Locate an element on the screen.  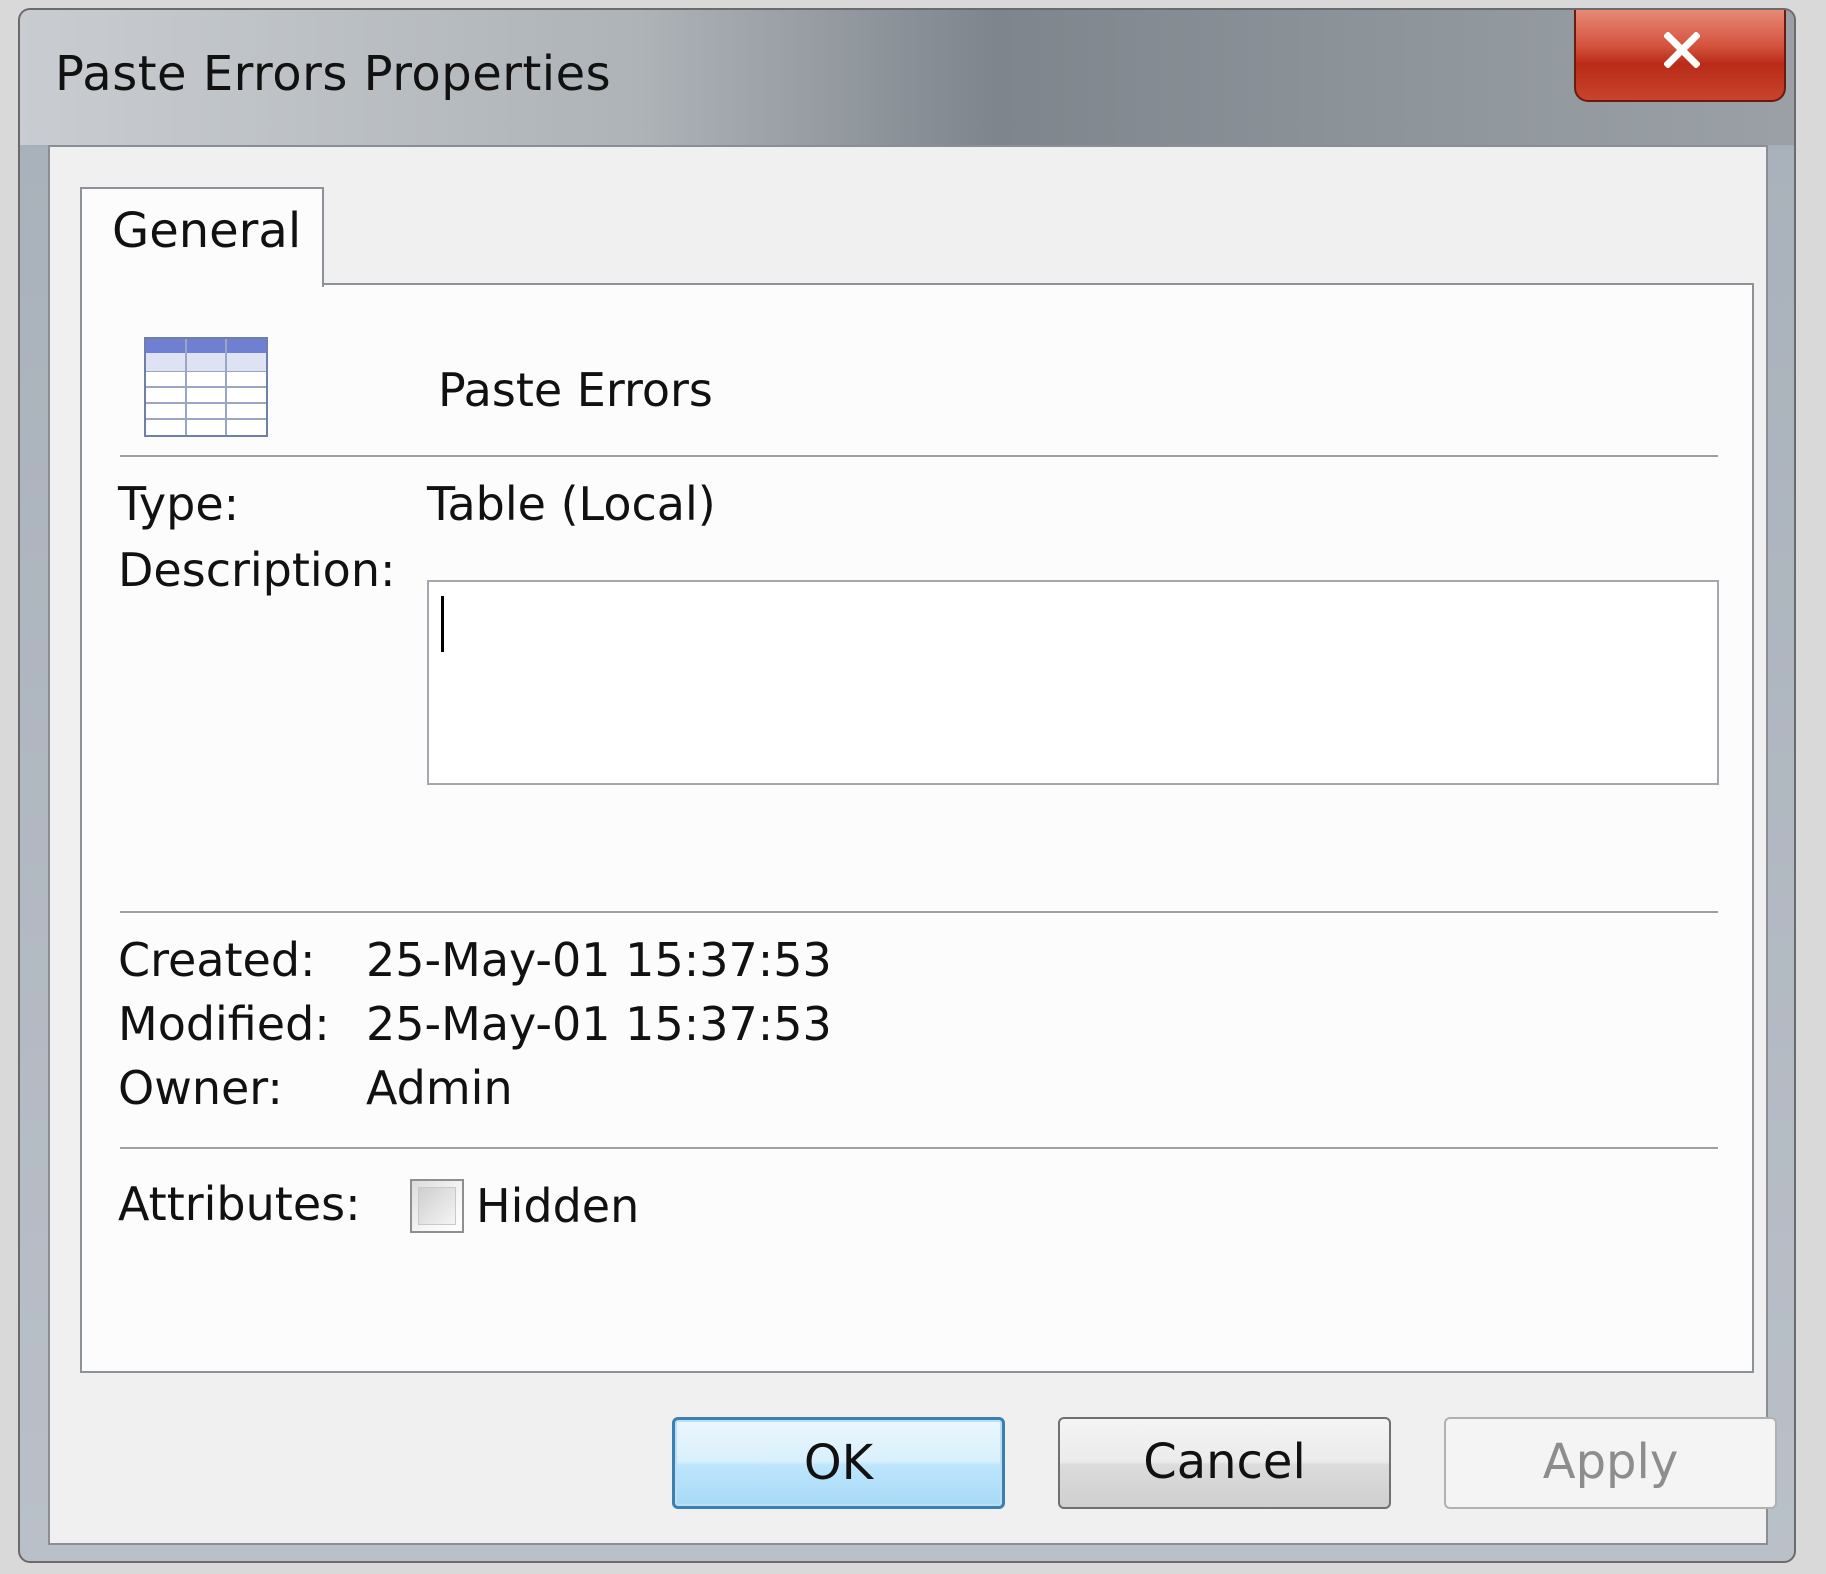
type-label: Type: is located at coordinates (179, 504).